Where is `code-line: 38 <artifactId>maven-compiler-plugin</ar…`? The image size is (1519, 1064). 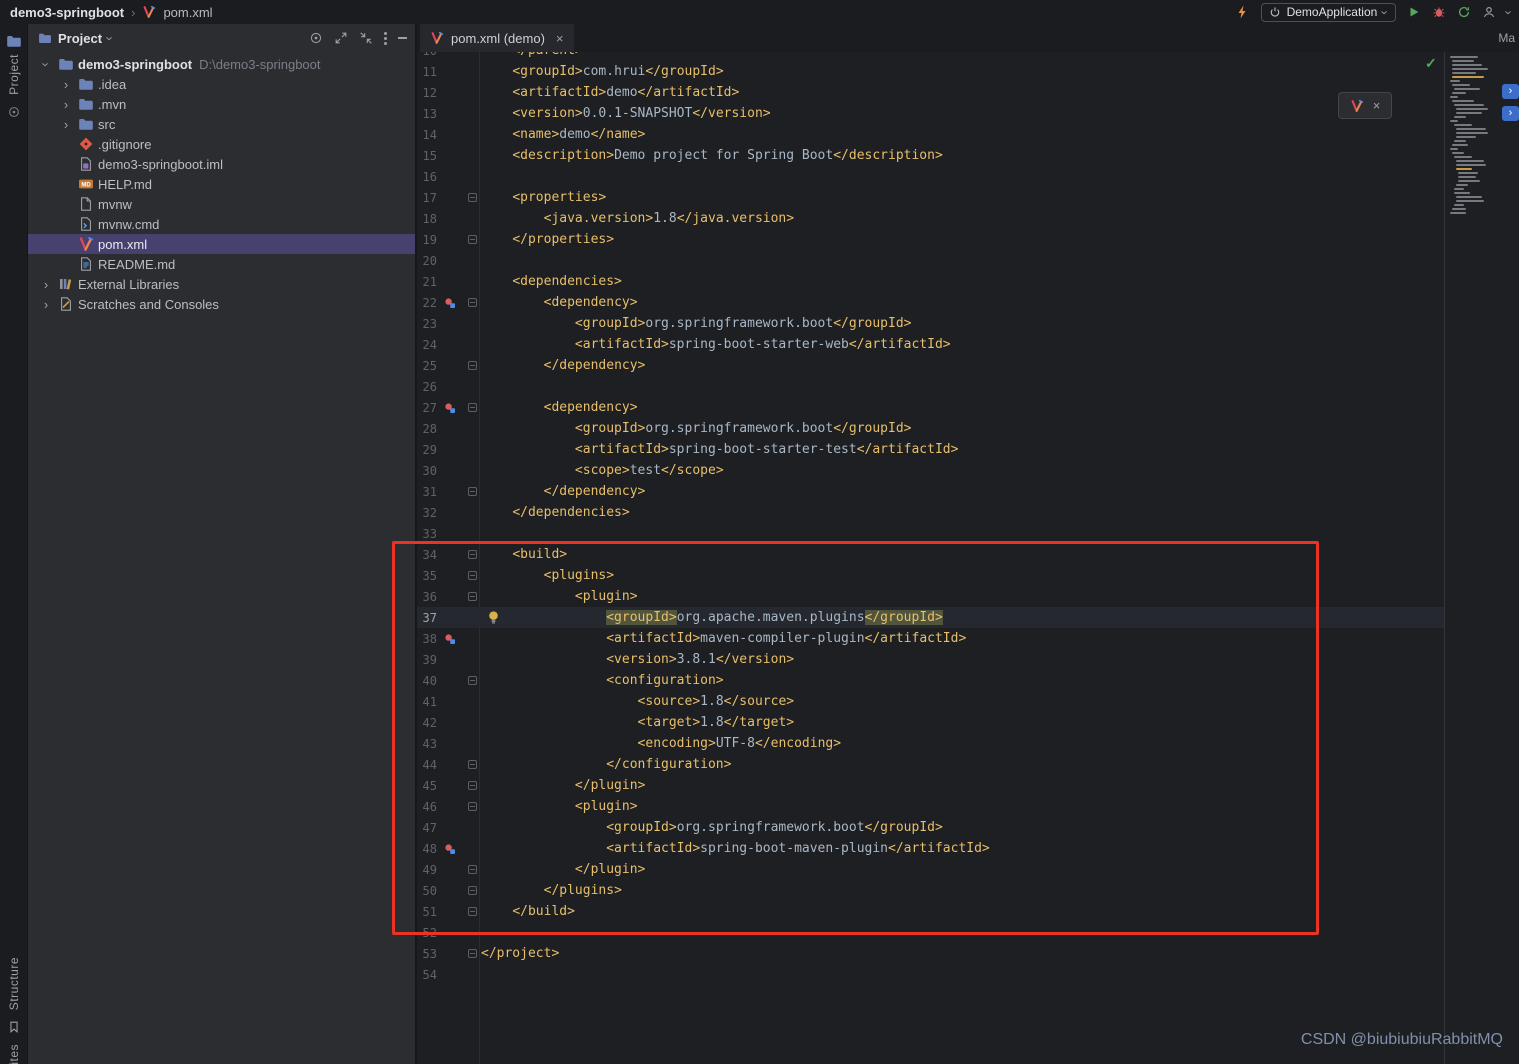
code-line: 38 <artifactId>maven-compiler-plugin</ar… is located at coordinates (930, 638).